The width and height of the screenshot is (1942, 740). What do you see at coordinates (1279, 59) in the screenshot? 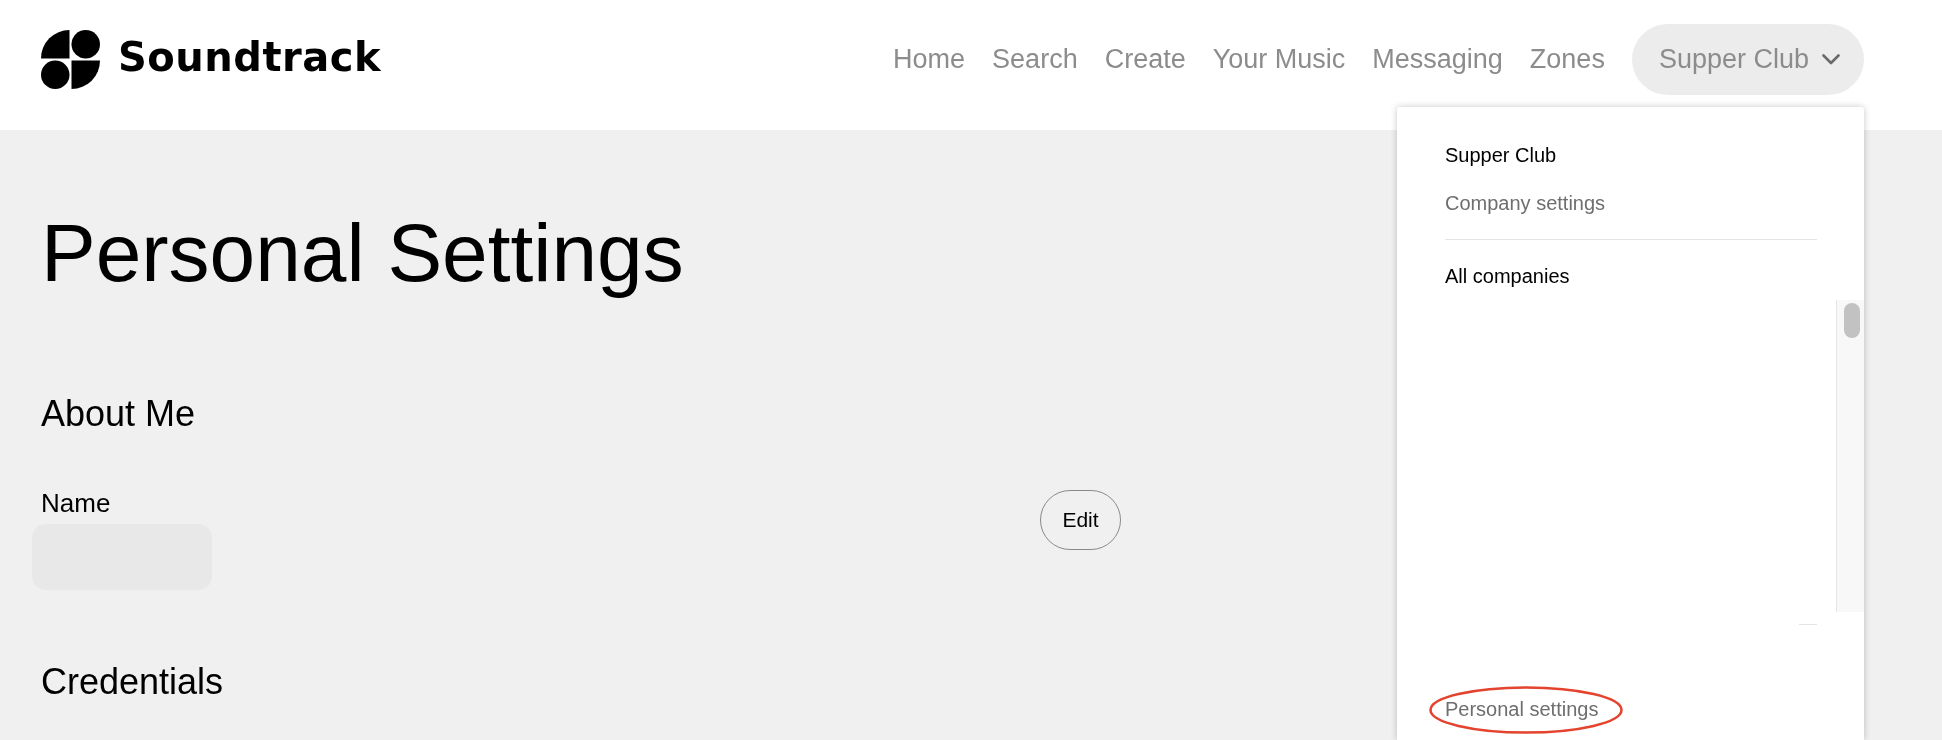
I see `nav-link: Your Music` at bounding box center [1279, 59].